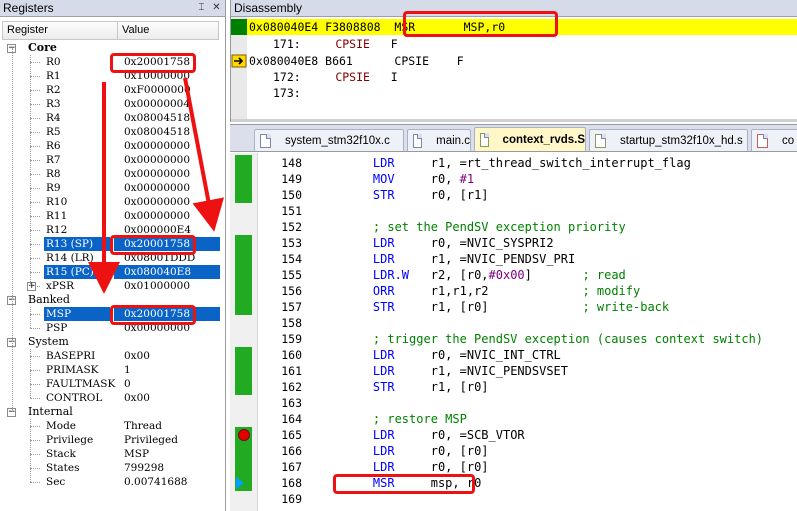  Describe the element at coordinates (470, 371) in the screenshot. I see `code-text: LDR r1, =NVIC_PENDSVSET` at that location.